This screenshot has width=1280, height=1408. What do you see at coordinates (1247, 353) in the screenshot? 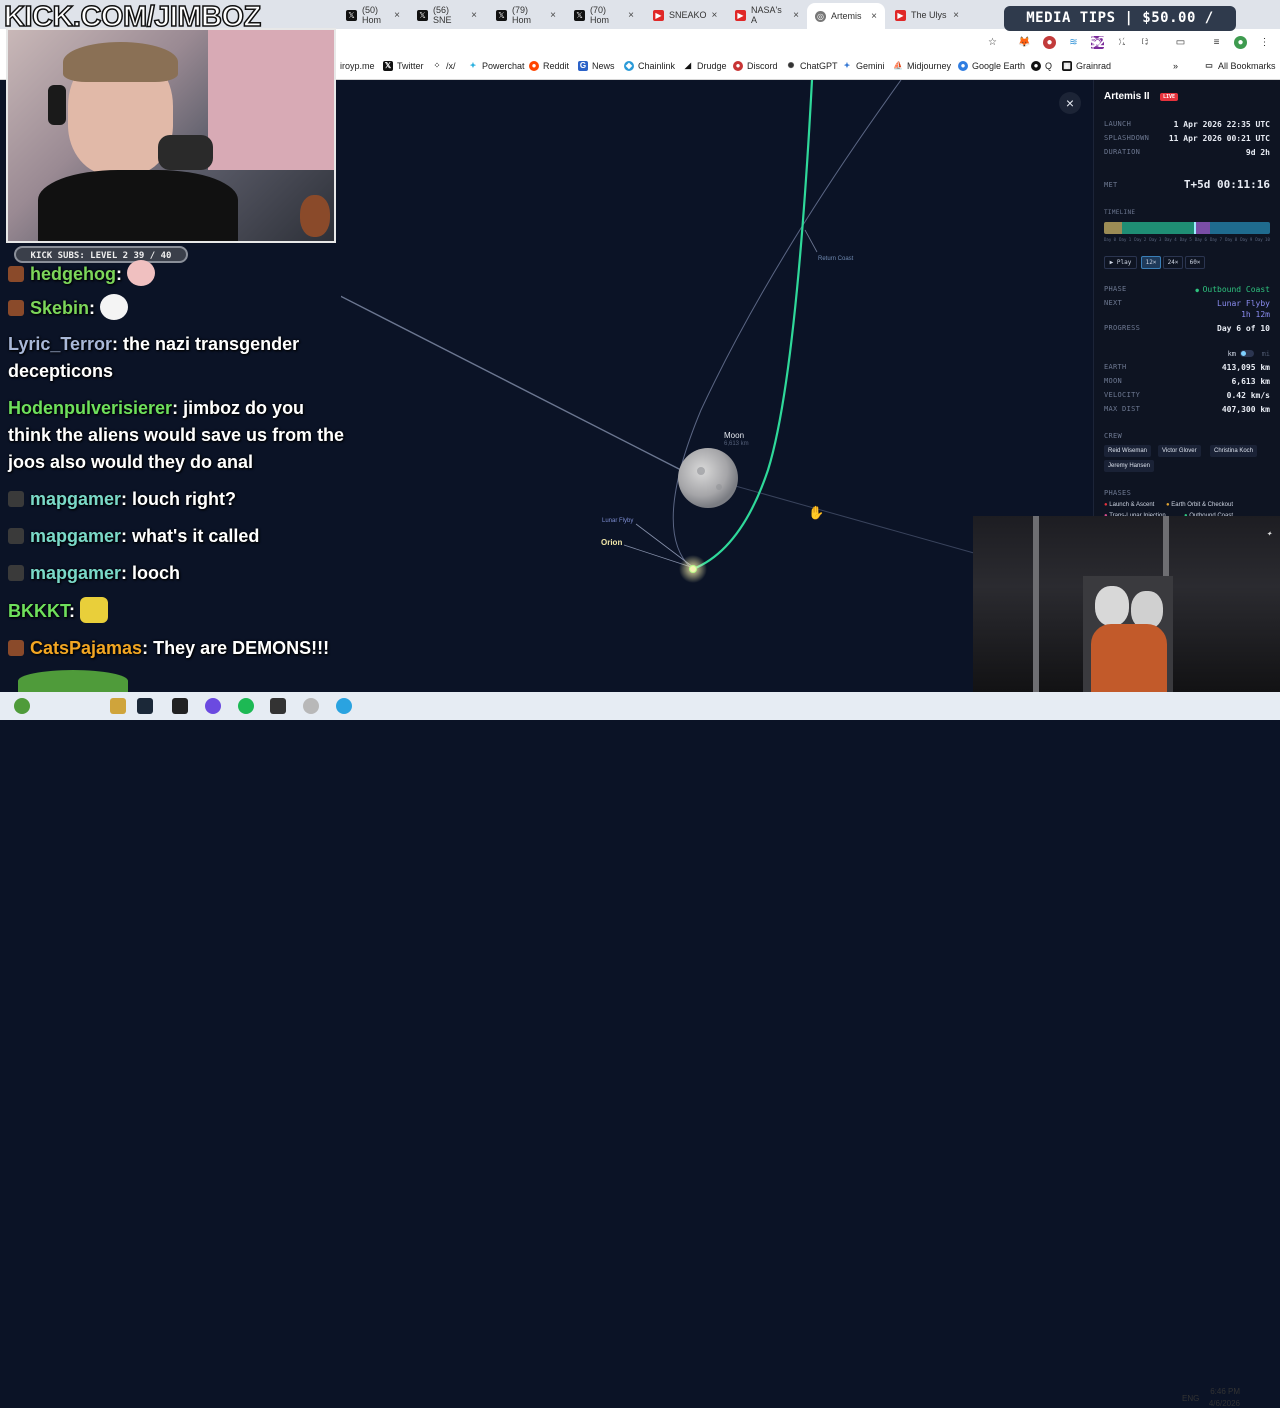
I see `unit-toggle` at bounding box center [1247, 353].